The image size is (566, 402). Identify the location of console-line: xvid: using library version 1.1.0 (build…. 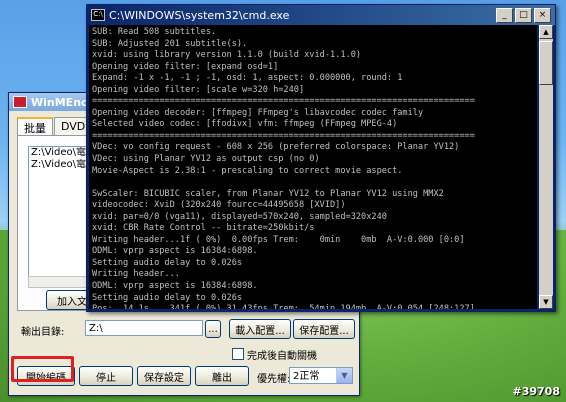
(227, 55).